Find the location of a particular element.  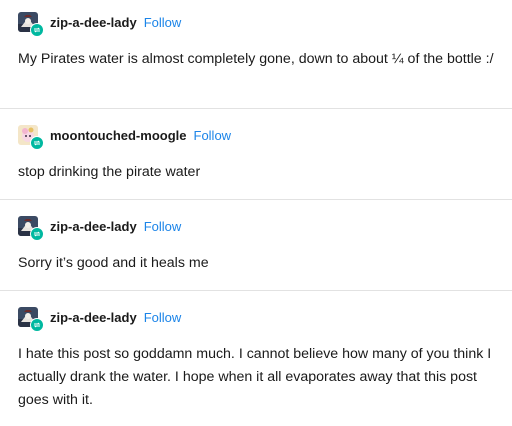

post-header: moontouched-moogle Follow is located at coordinates (125, 137).